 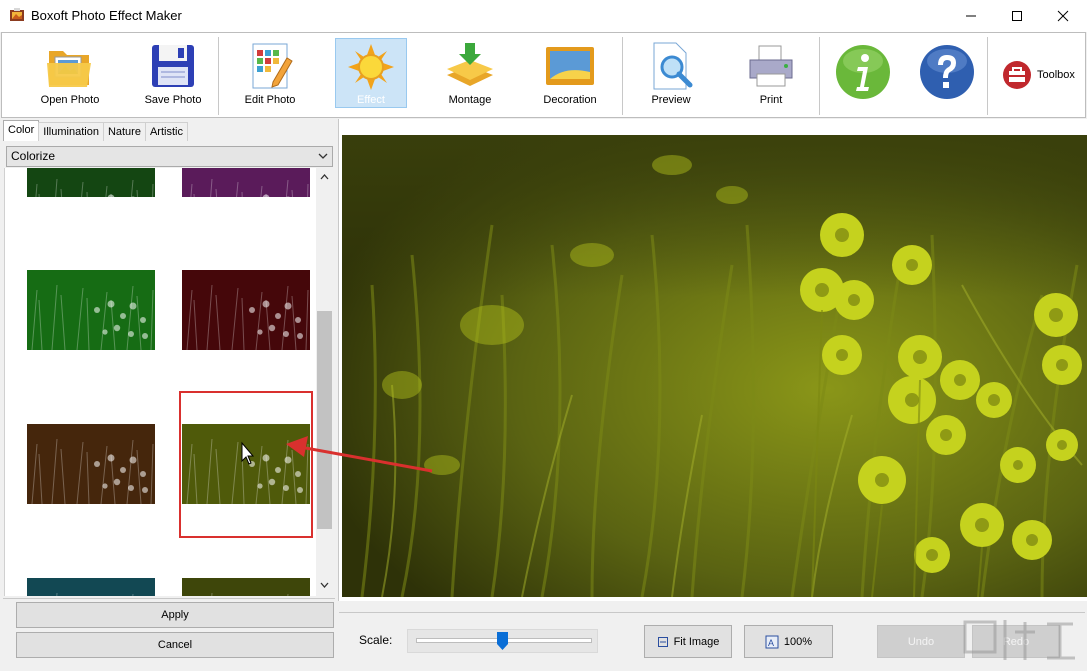 I want to click on zoom-100-button: A 100%, so click(x=788, y=641).